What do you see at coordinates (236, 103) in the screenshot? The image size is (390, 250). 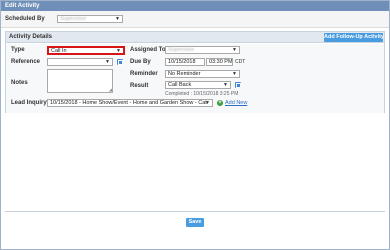 I see `add-new-link: Add New` at bounding box center [236, 103].